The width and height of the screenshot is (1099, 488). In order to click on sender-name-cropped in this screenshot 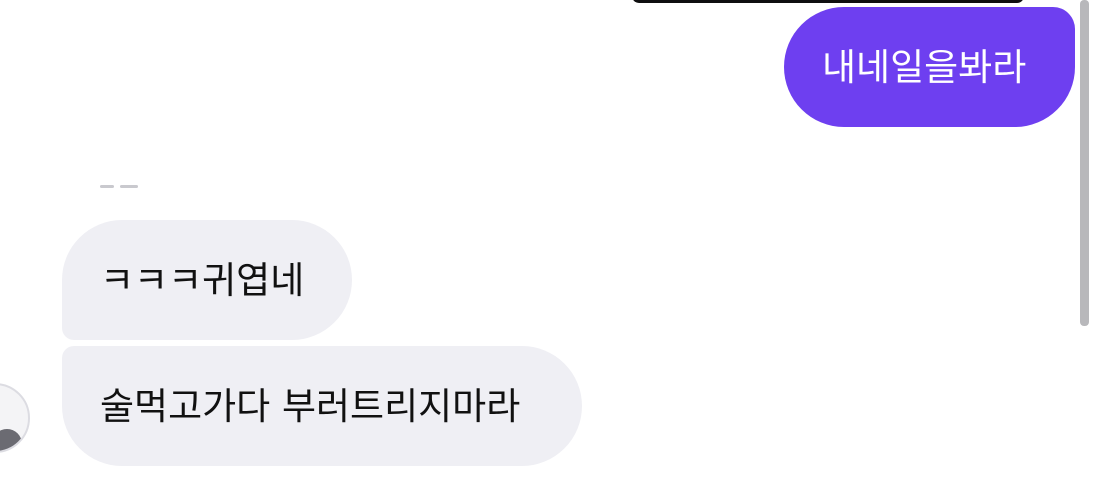, I will do `click(122, 187)`.